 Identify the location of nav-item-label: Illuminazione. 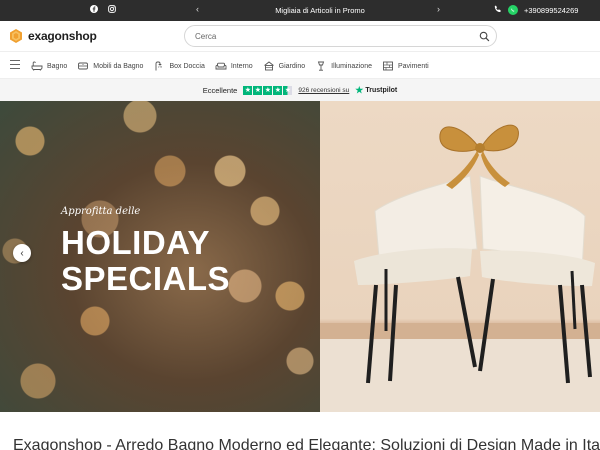
(351, 66).